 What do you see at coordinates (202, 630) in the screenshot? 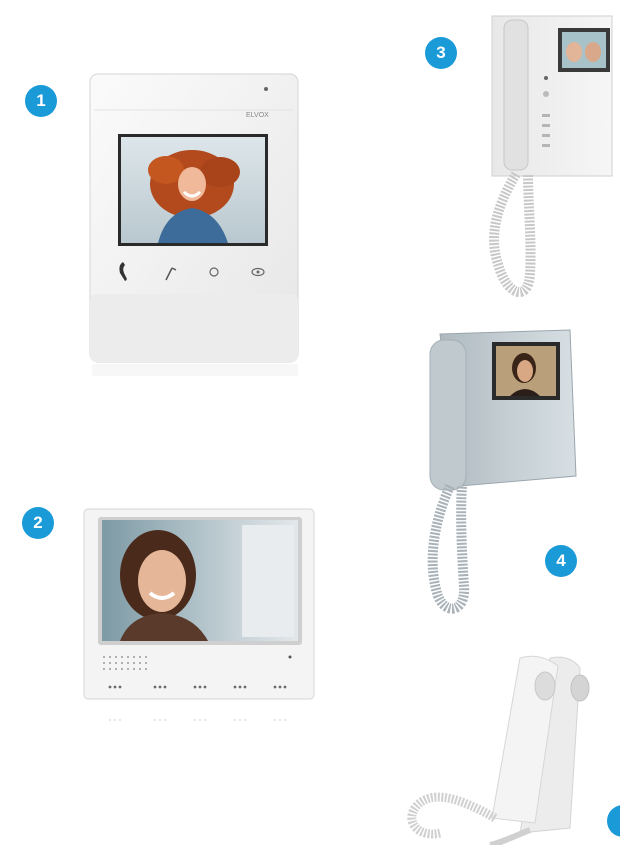
I see `product-2-video-monitor` at bounding box center [202, 630].